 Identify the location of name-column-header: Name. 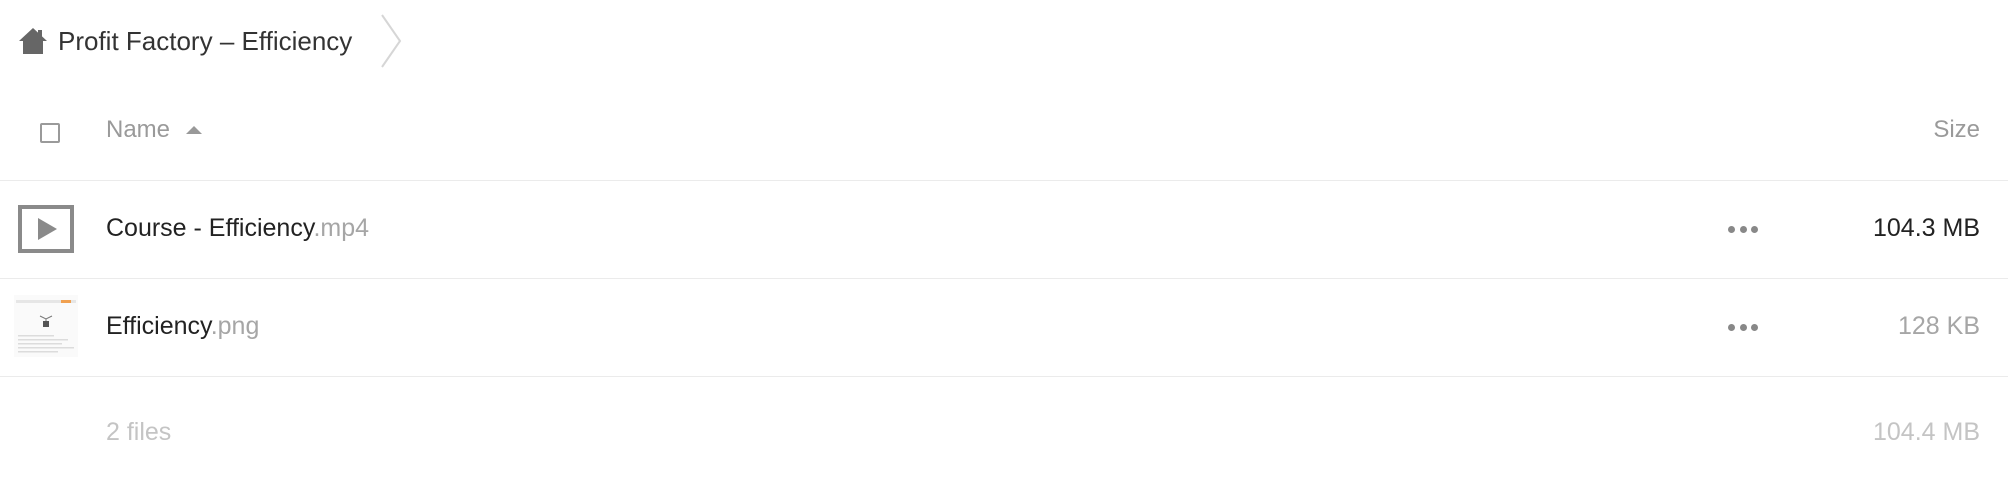
(154, 130).